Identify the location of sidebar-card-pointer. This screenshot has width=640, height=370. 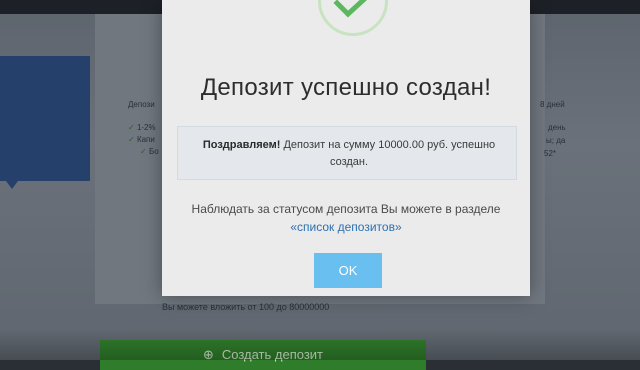
(12, 185).